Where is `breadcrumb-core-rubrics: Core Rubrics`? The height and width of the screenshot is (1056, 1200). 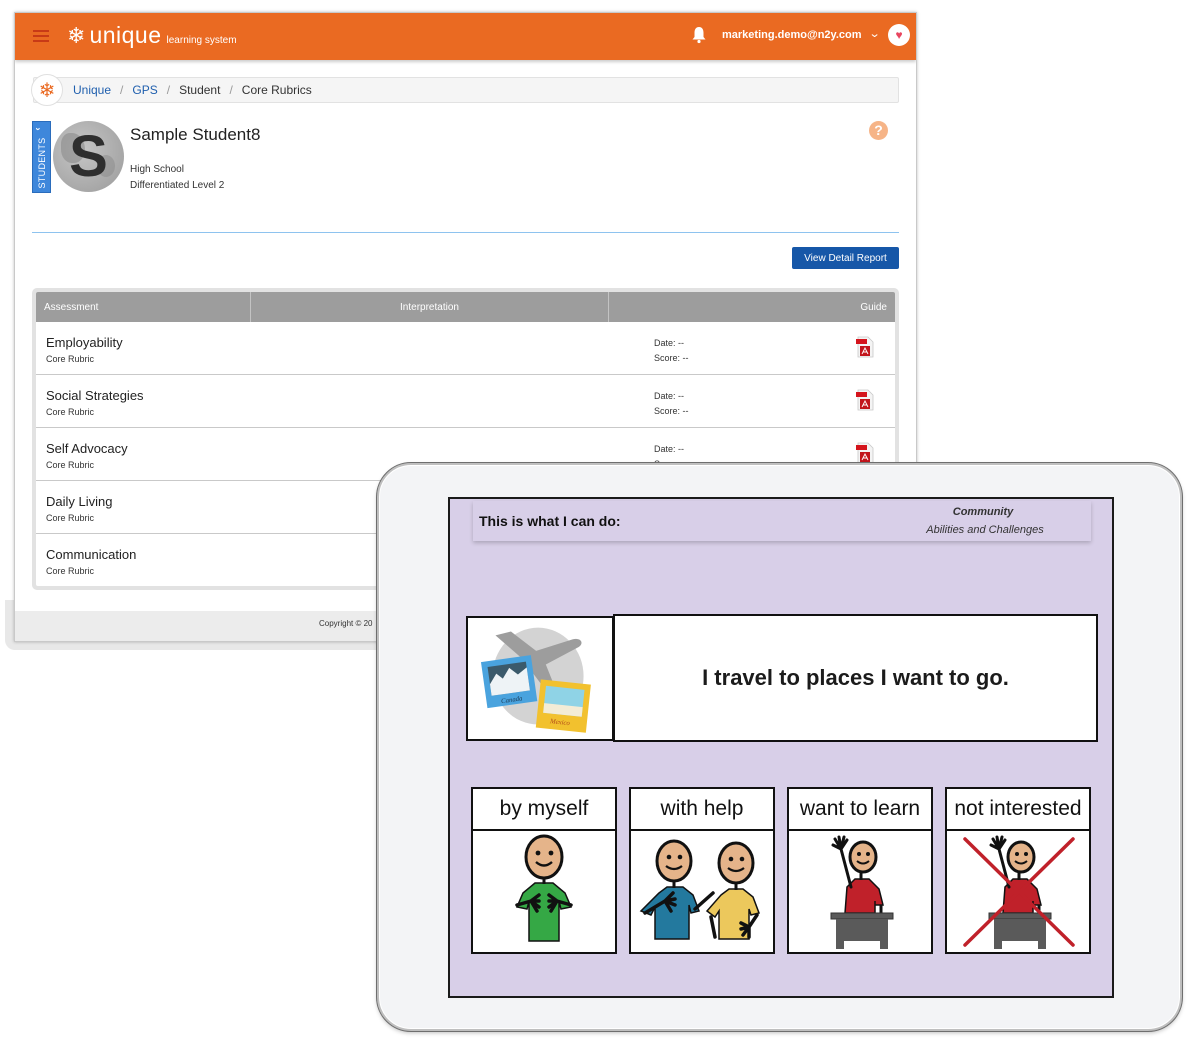 breadcrumb-core-rubrics: Core Rubrics is located at coordinates (276, 90).